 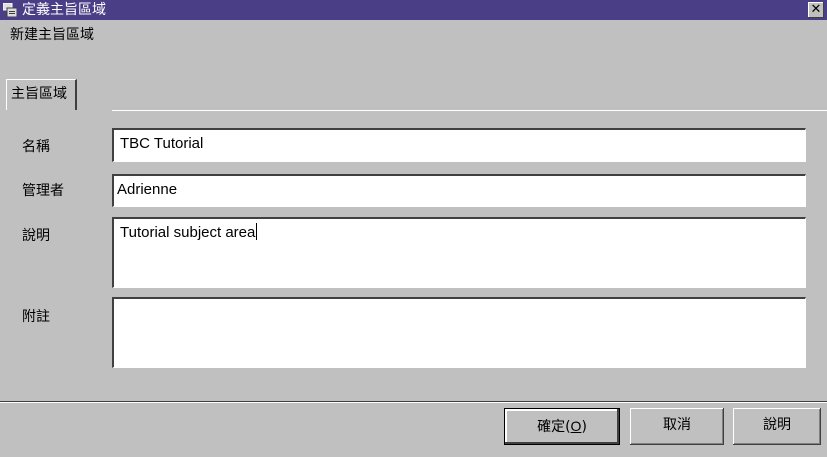 I want to click on close-button: ✕, so click(x=816, y=10).